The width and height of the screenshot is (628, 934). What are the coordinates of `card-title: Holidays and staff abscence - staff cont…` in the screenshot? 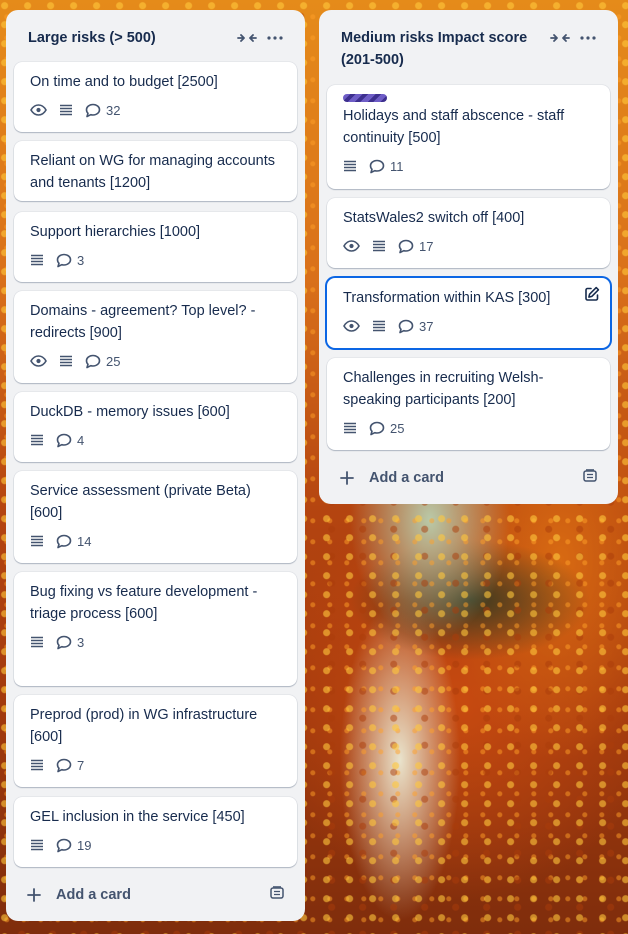 It's located at (454, 127).